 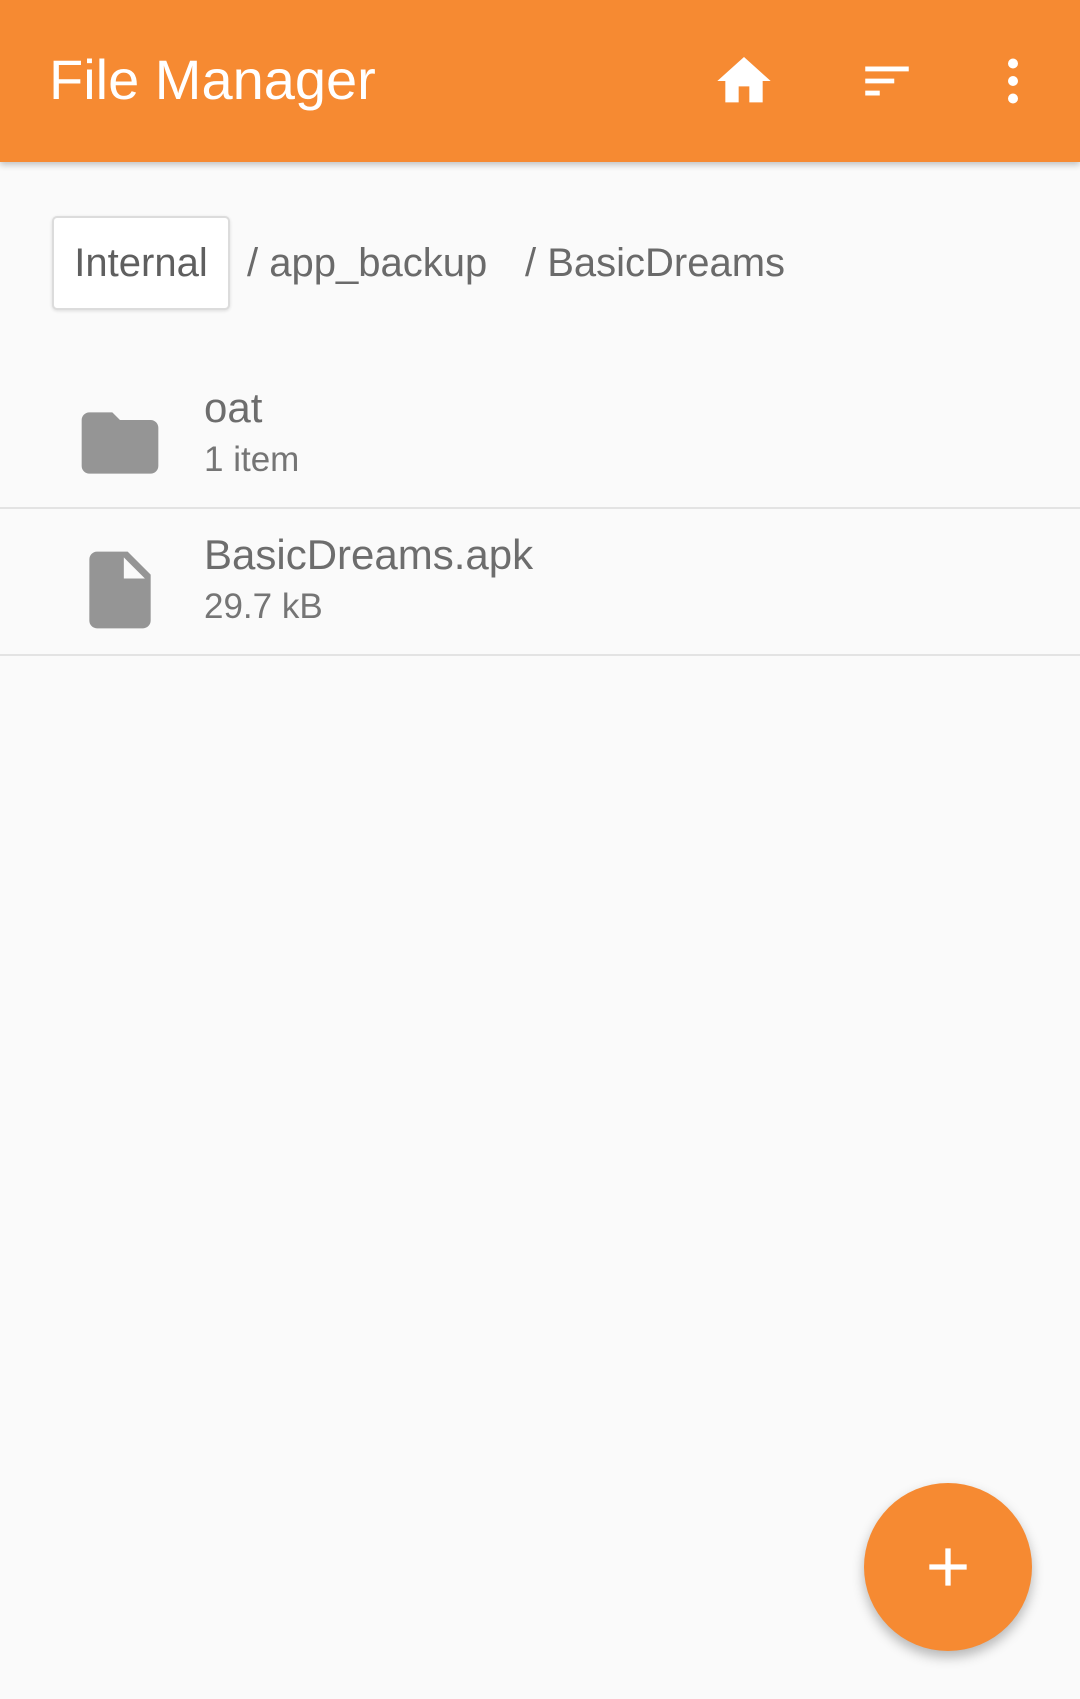 I want to click on breadcrumb: Internal / app_backup / BasicDreams, so click(x=540, y=262).